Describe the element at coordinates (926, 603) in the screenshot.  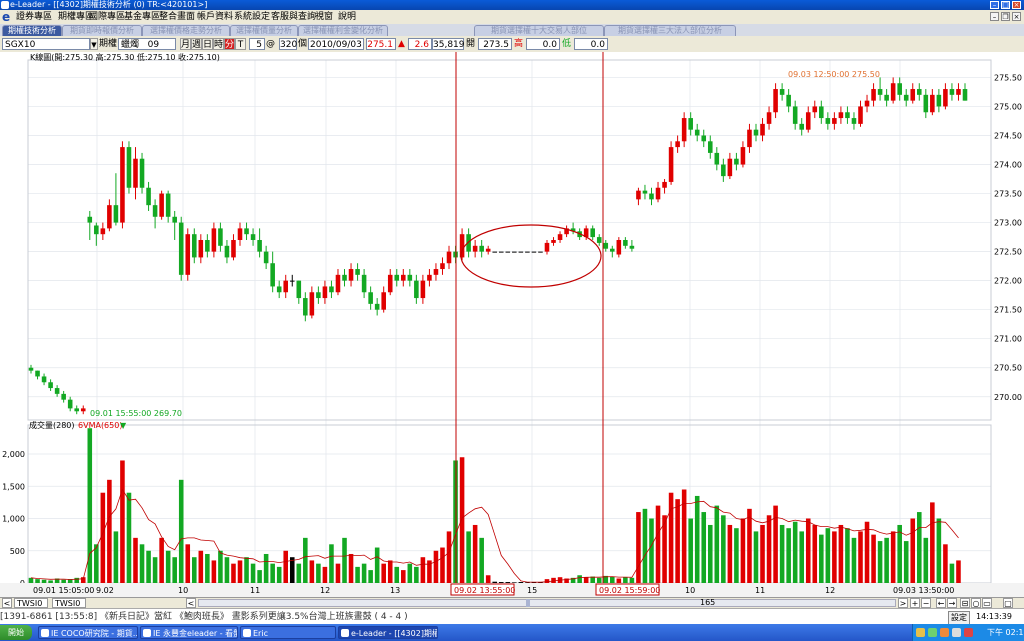
I see `zoom-out-icon: −` at that location.